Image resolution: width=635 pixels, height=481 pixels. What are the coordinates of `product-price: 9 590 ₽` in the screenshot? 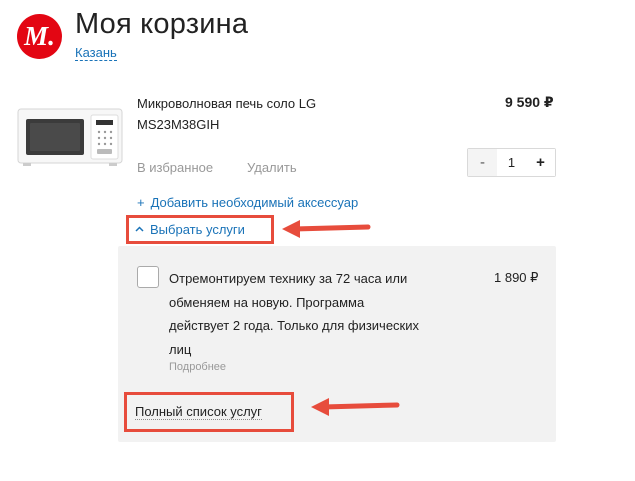 It's located at (529, 102).